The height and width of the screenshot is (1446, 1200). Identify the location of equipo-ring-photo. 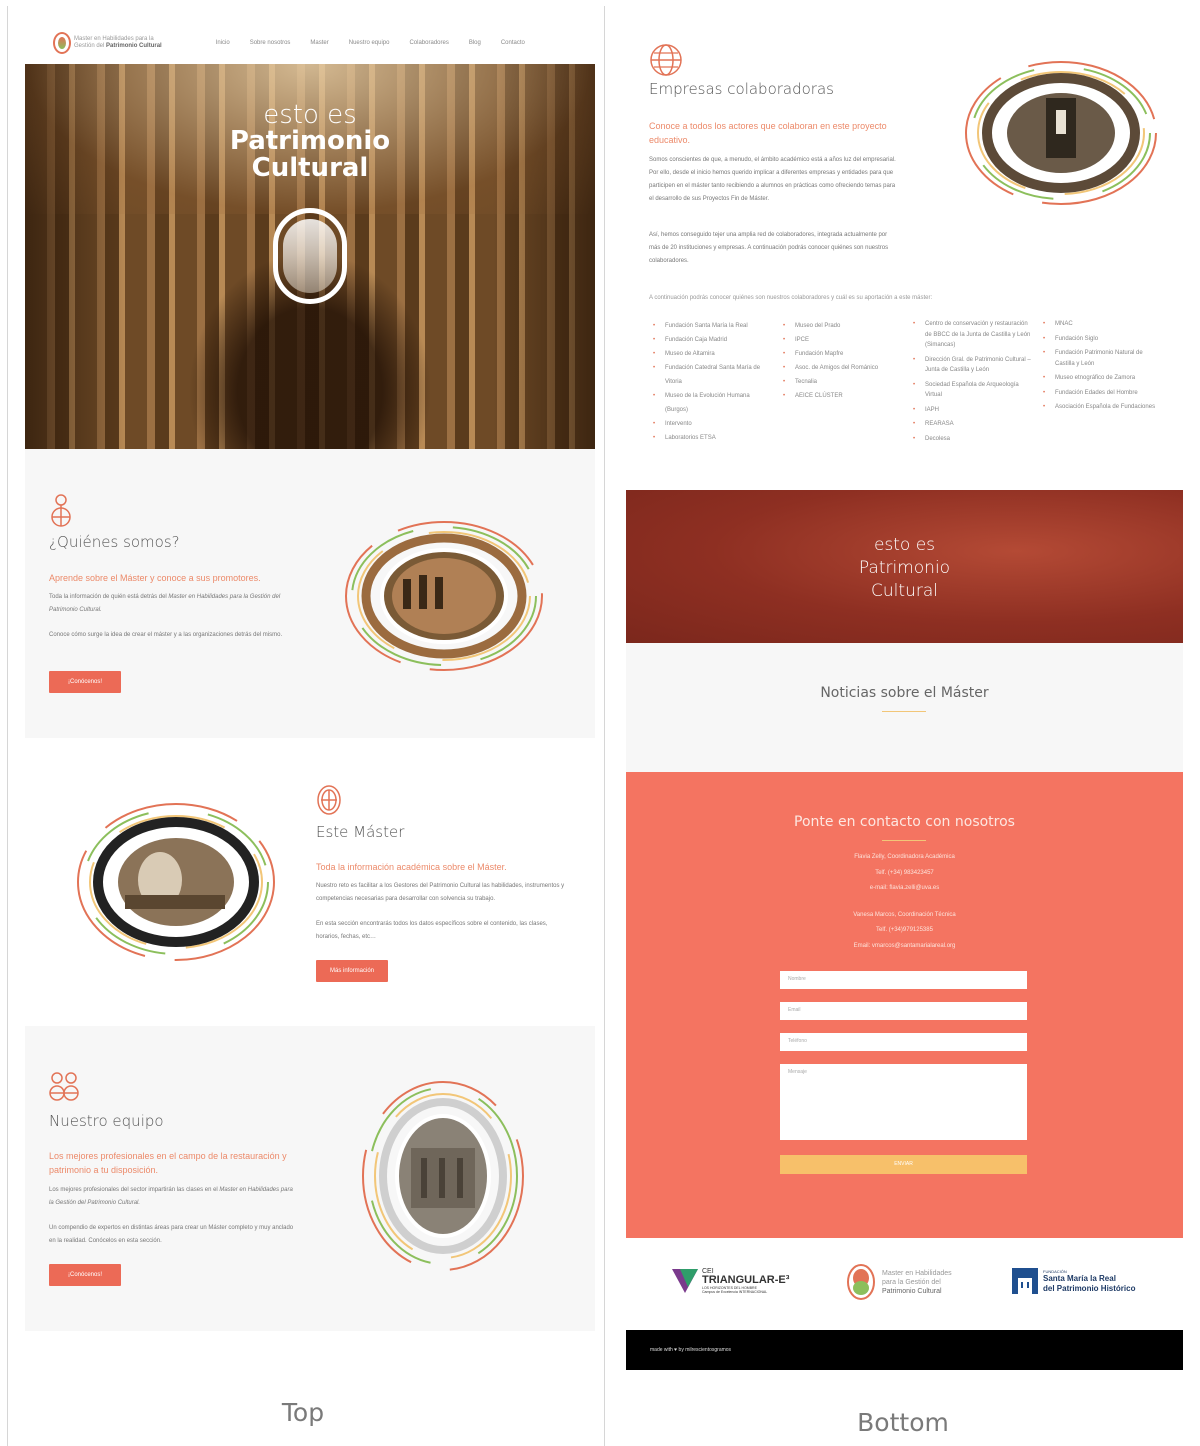
(443, 1176).